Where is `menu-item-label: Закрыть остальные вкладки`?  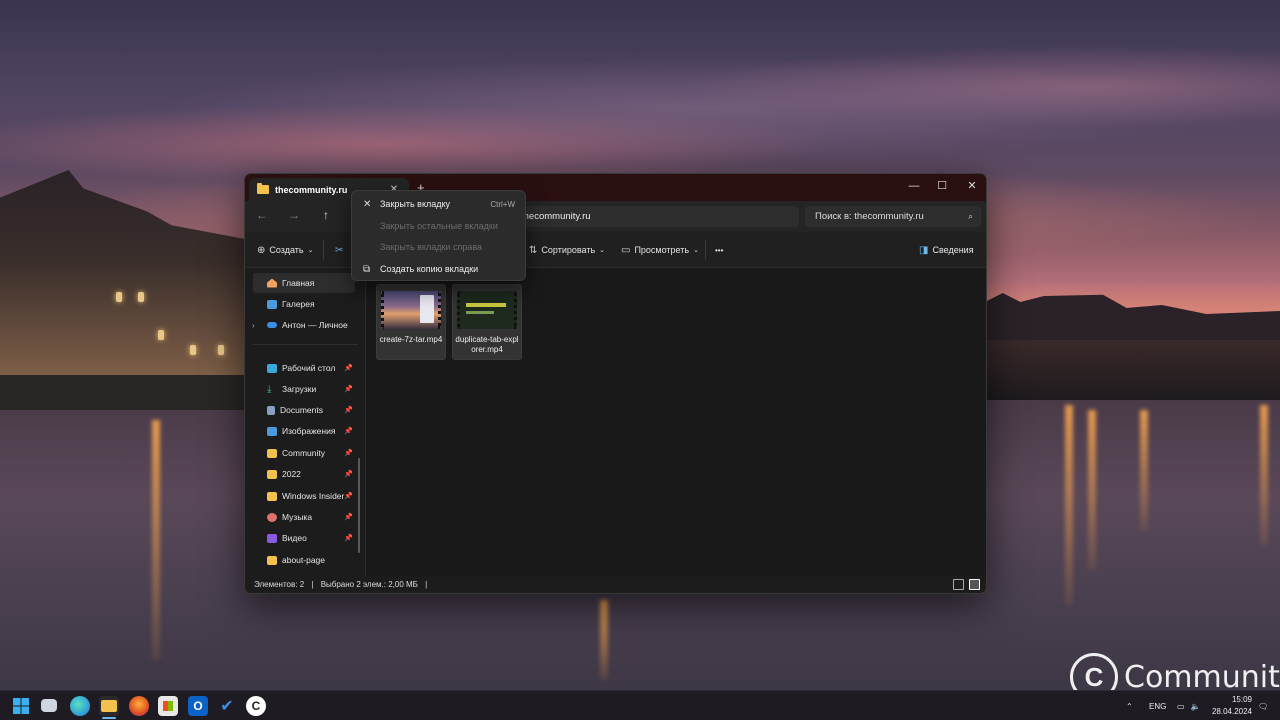 menu-item-label: Закрыть остальные вкладки is located at coordinates (439, 226).